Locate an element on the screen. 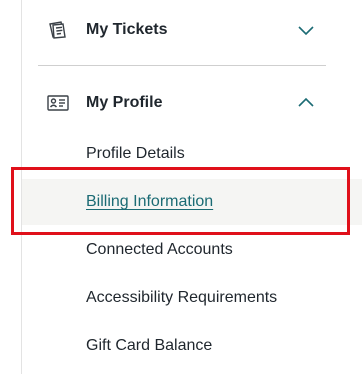  profile-card-icon is located at coordinates (58, 103).